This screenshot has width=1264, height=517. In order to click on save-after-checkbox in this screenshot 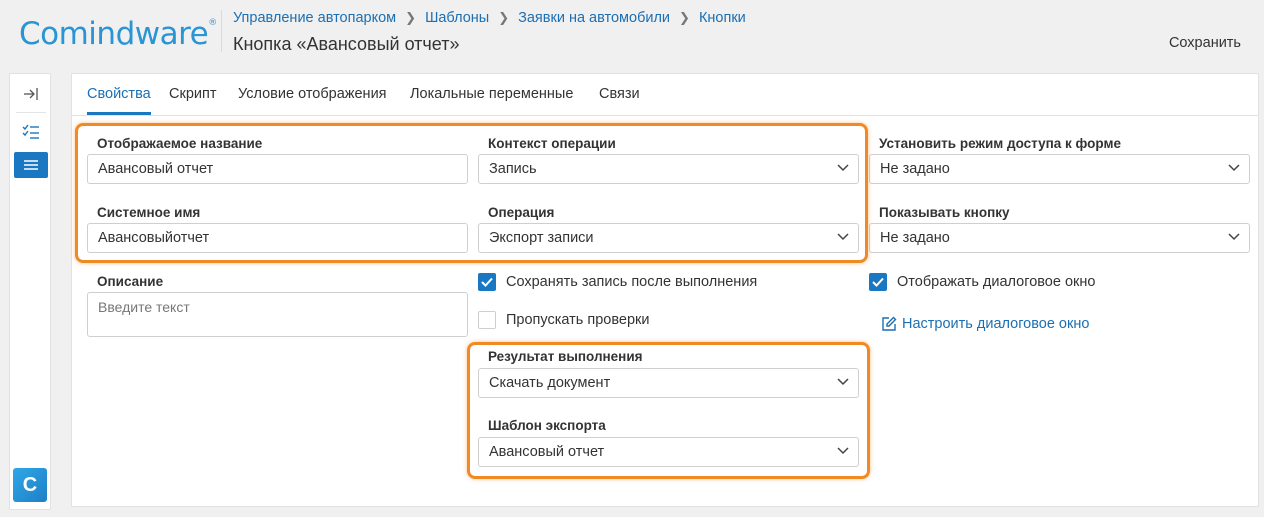, I will do `click(487, 282)`.